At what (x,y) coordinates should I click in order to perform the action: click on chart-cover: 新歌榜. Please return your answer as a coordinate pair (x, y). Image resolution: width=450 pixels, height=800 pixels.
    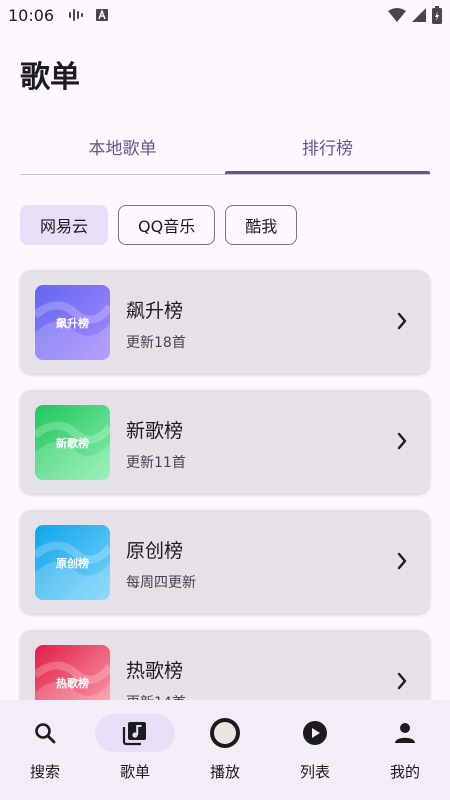
    Looking at the image, I should click on (72, 442).